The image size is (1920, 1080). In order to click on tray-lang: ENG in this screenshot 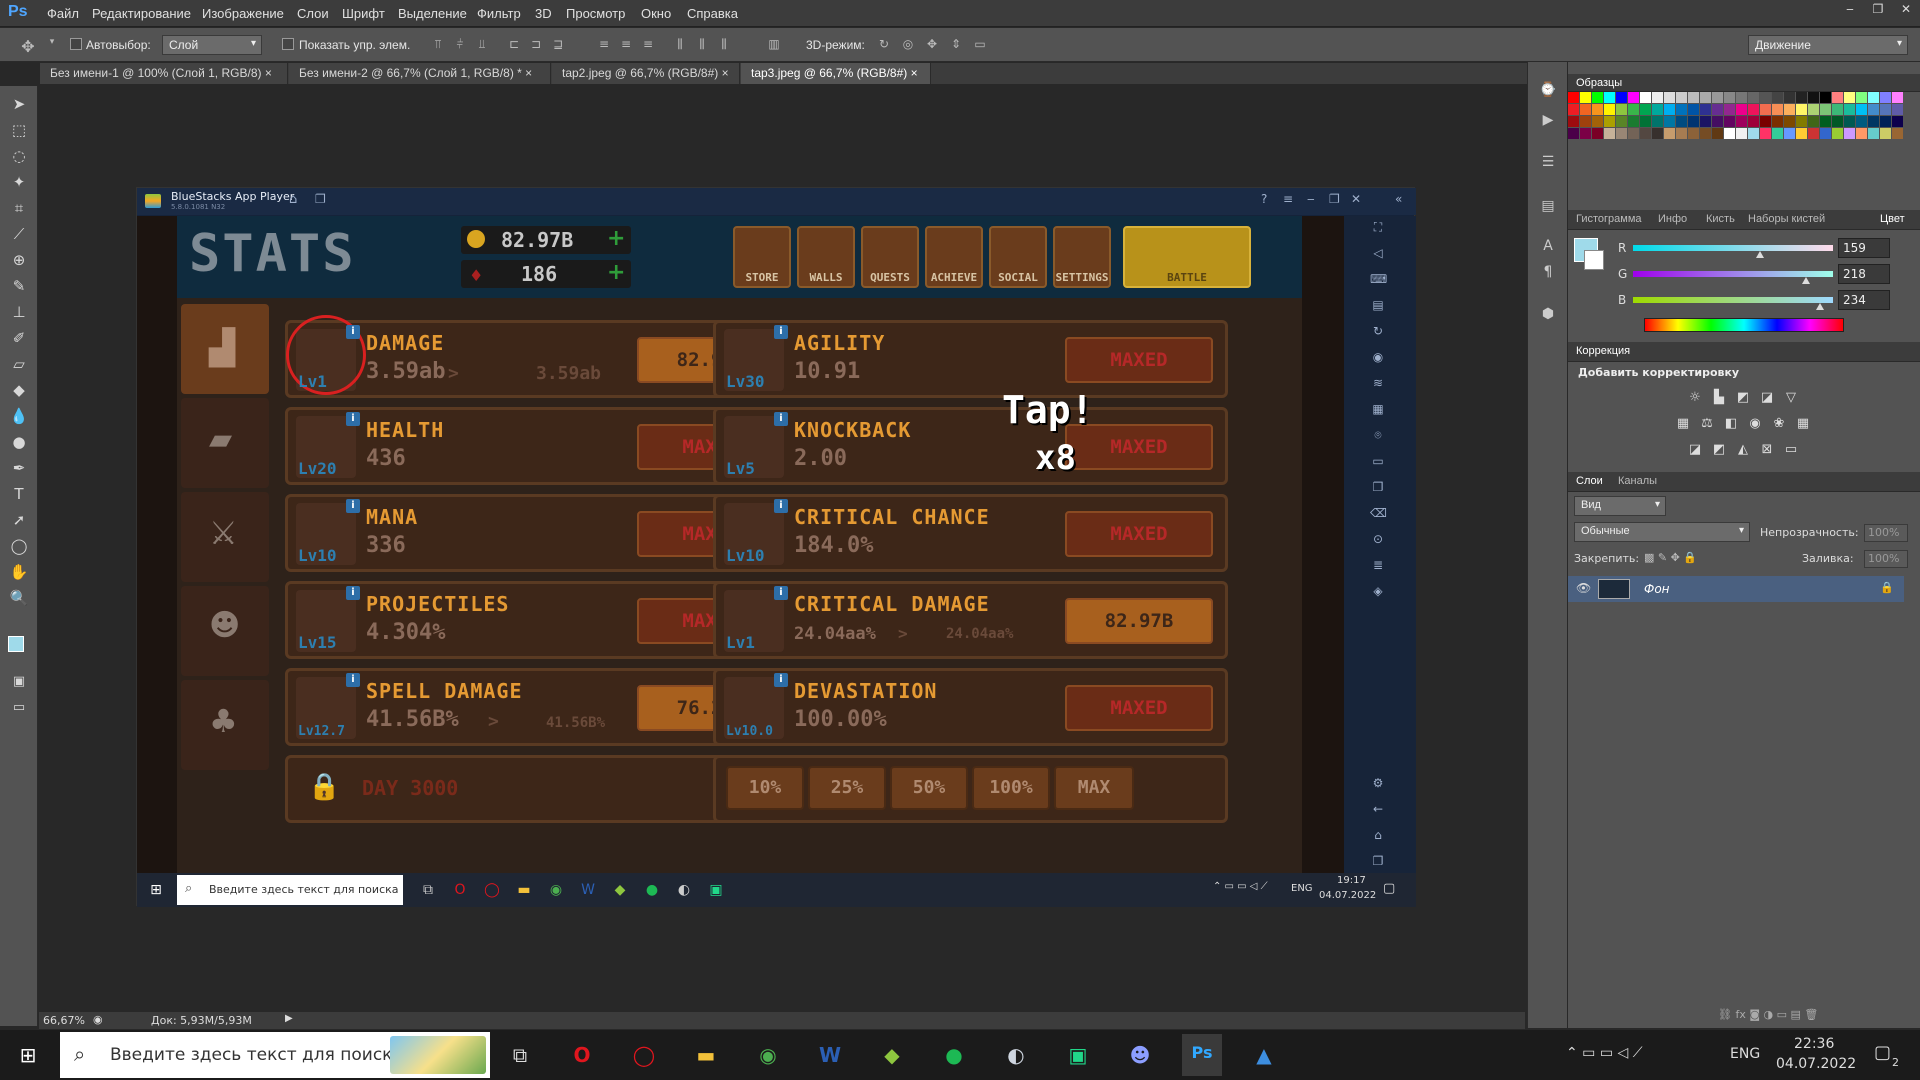, I will do `click(1745, 1054)`.